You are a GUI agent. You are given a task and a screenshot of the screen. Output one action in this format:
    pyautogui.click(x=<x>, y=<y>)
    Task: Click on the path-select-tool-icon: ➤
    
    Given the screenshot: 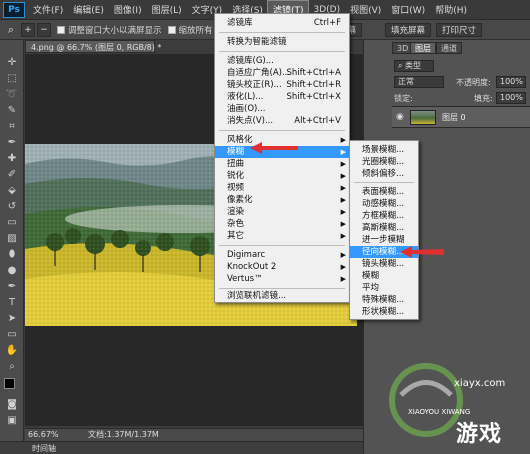 What is the action you would take?
    pyautogui.click(x=12, y=318)
    